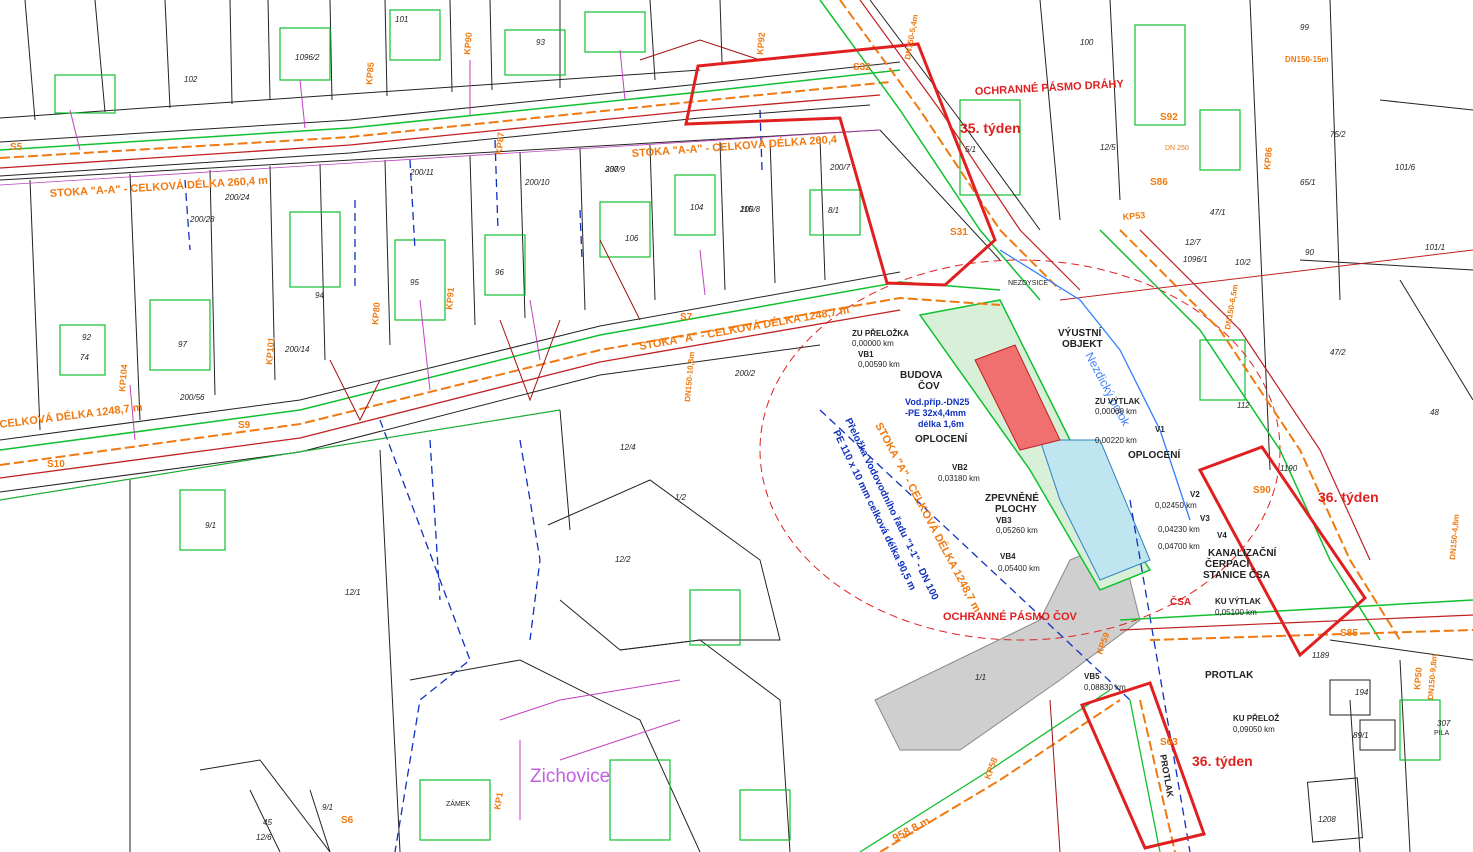 The width and height of the screenshot is (1473, 852). What do you see at coordinates (1017, 530) in the screenshot?
I see `label-vb3-km: 0,05260 km` at bounding box center [1017, 530].